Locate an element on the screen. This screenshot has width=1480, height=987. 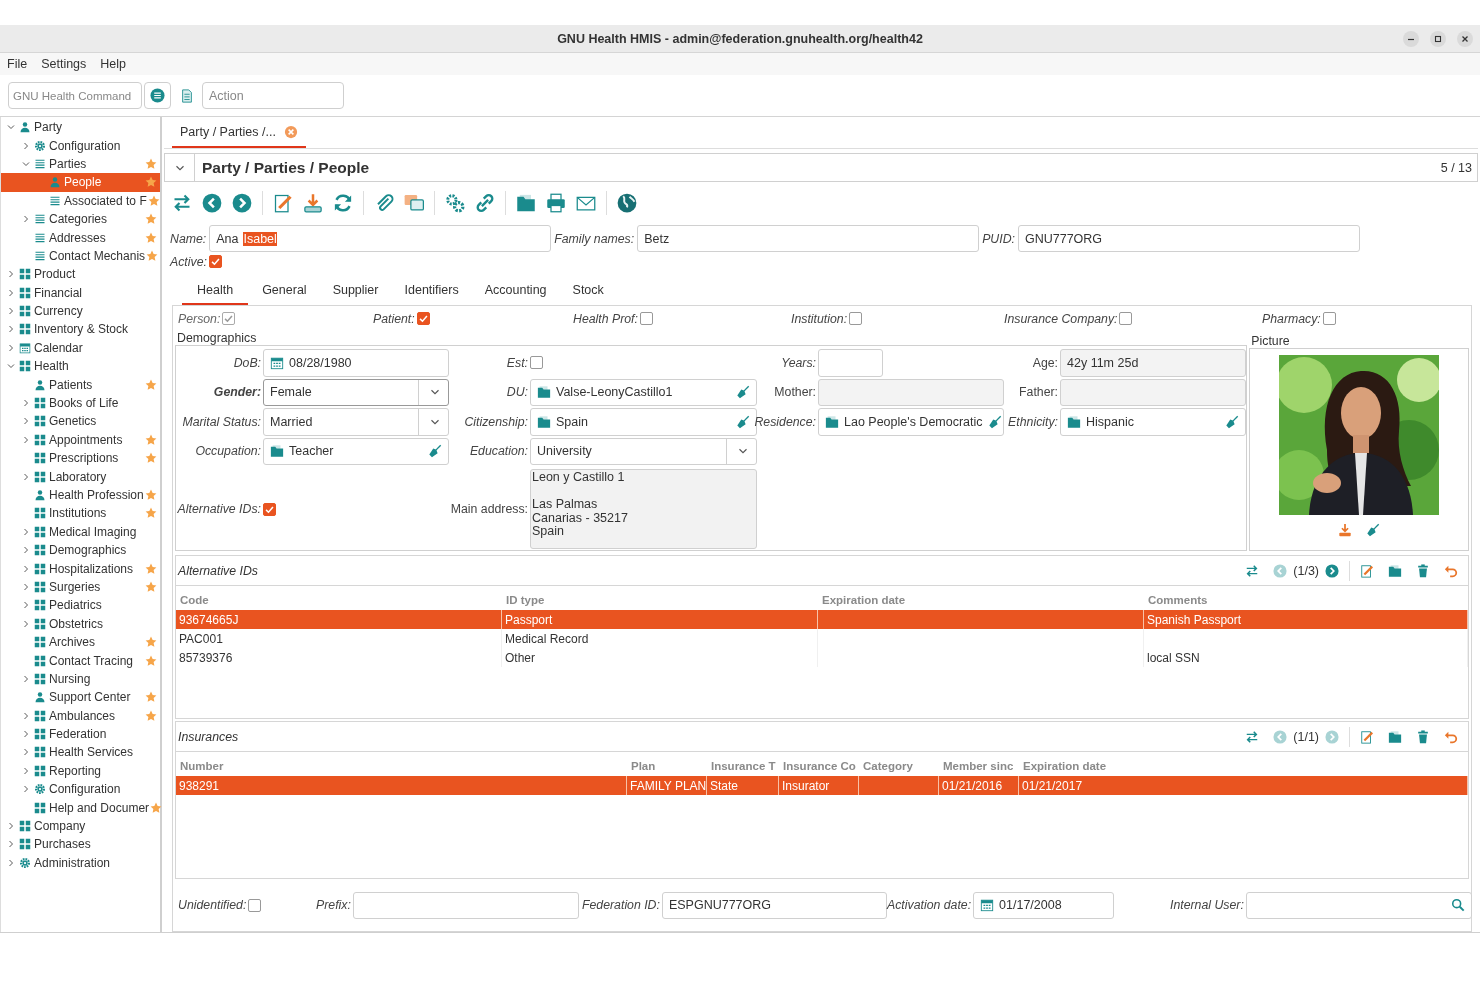
tree-item: Purchases is located at coordinates (80, 844).